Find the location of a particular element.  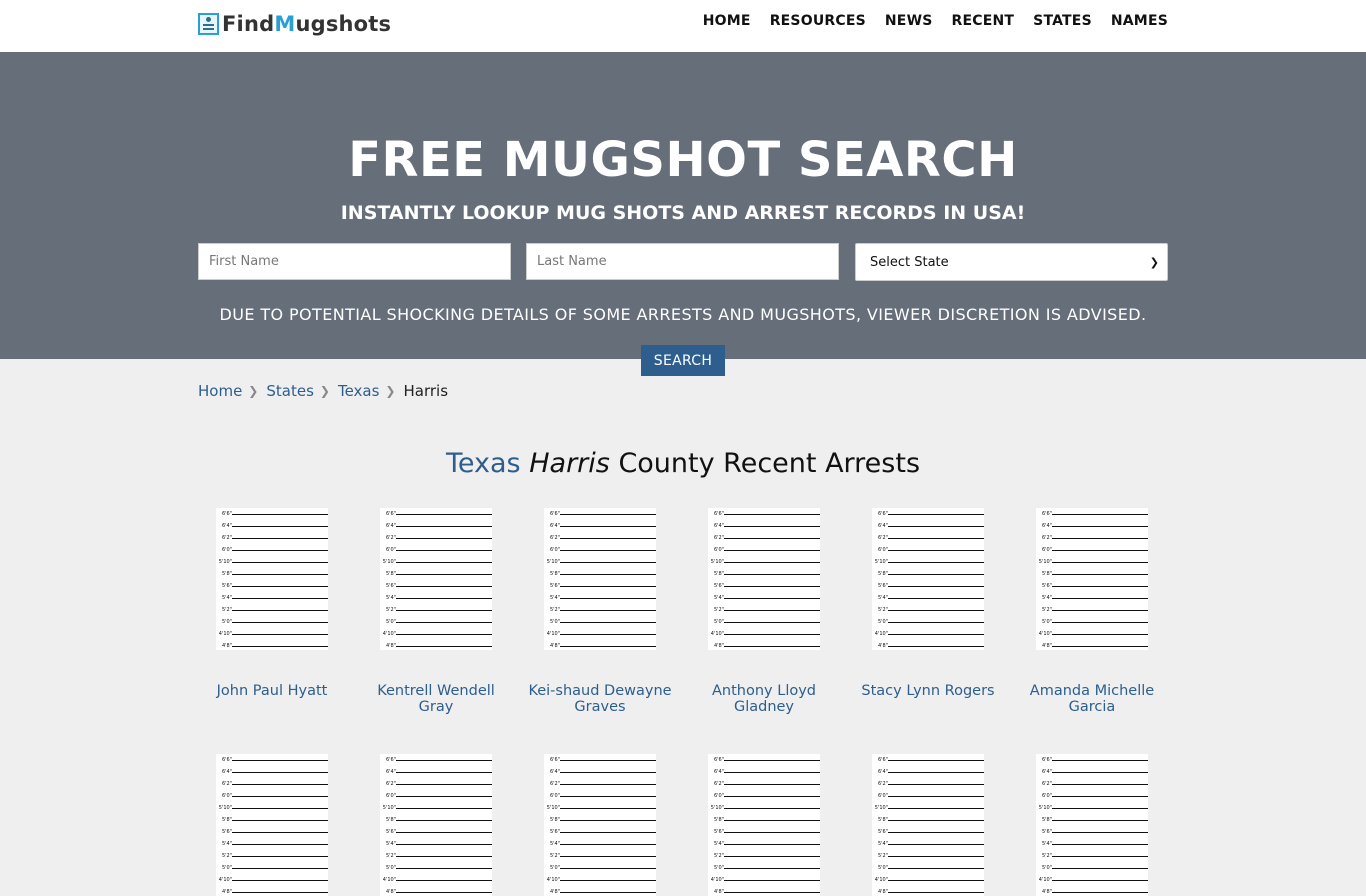

arrest-name: Amanda Michelle Garcia is located at coordinates (1092, 699).